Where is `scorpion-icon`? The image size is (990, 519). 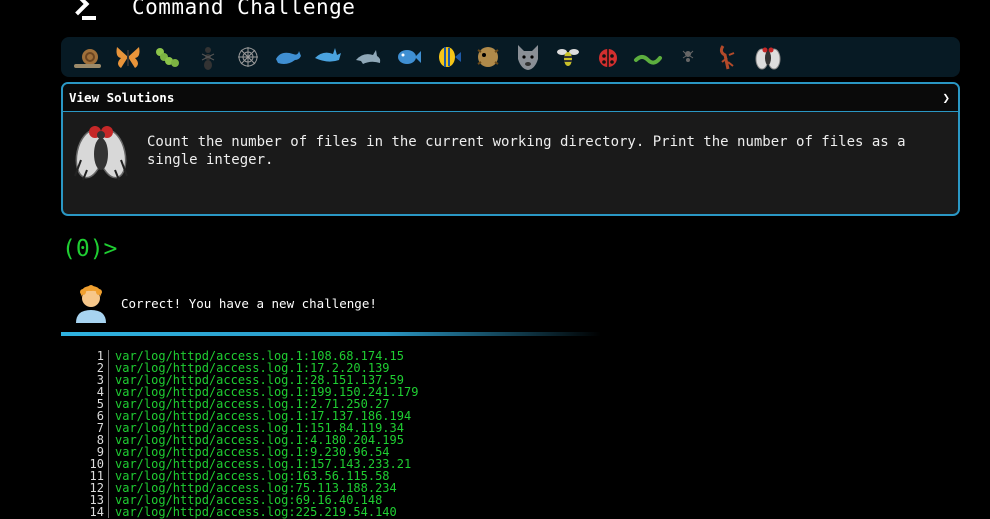 scorpion-icon is located at coordinates (728, 57).